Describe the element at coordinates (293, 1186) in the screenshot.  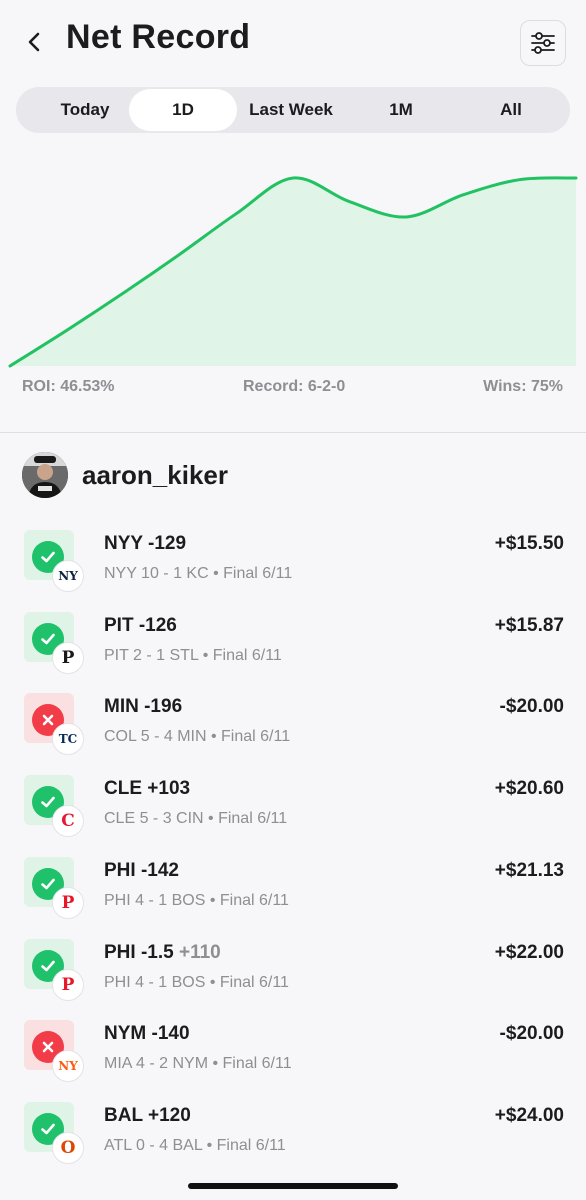
I see `home-indicator` at that location.